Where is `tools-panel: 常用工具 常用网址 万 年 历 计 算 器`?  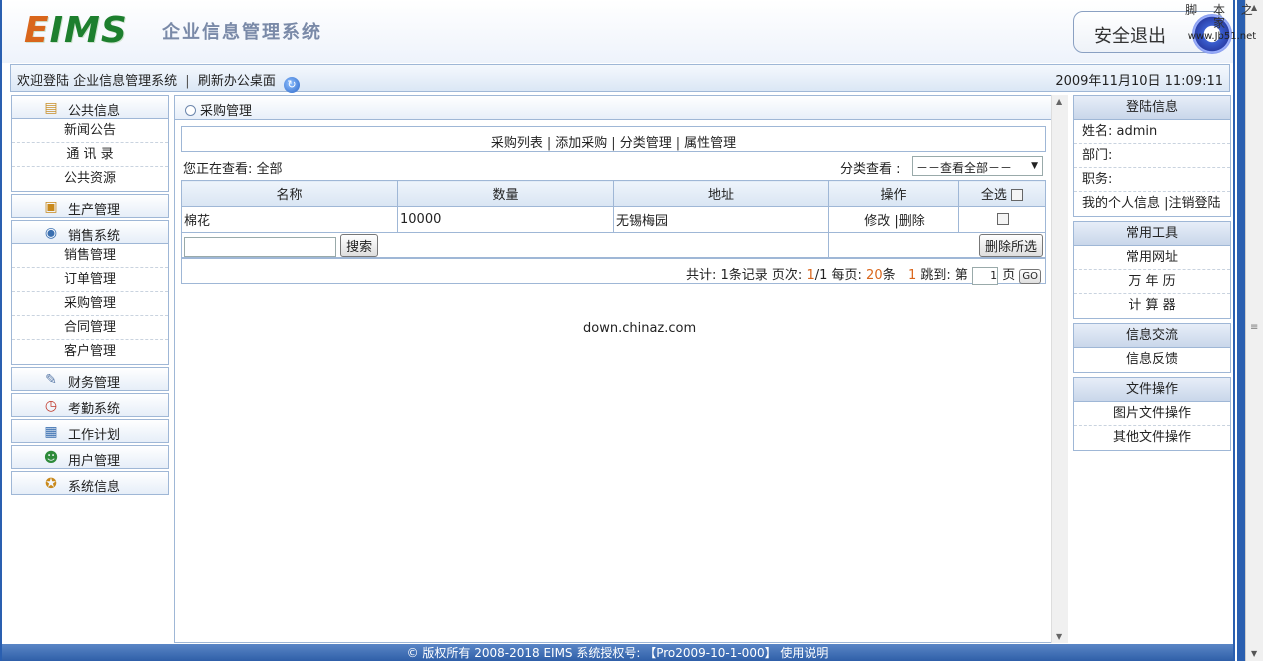 tools-panel: 常用工具 常用网址 万 年 历 计 算 器 is located at coordinates (1152, 270).